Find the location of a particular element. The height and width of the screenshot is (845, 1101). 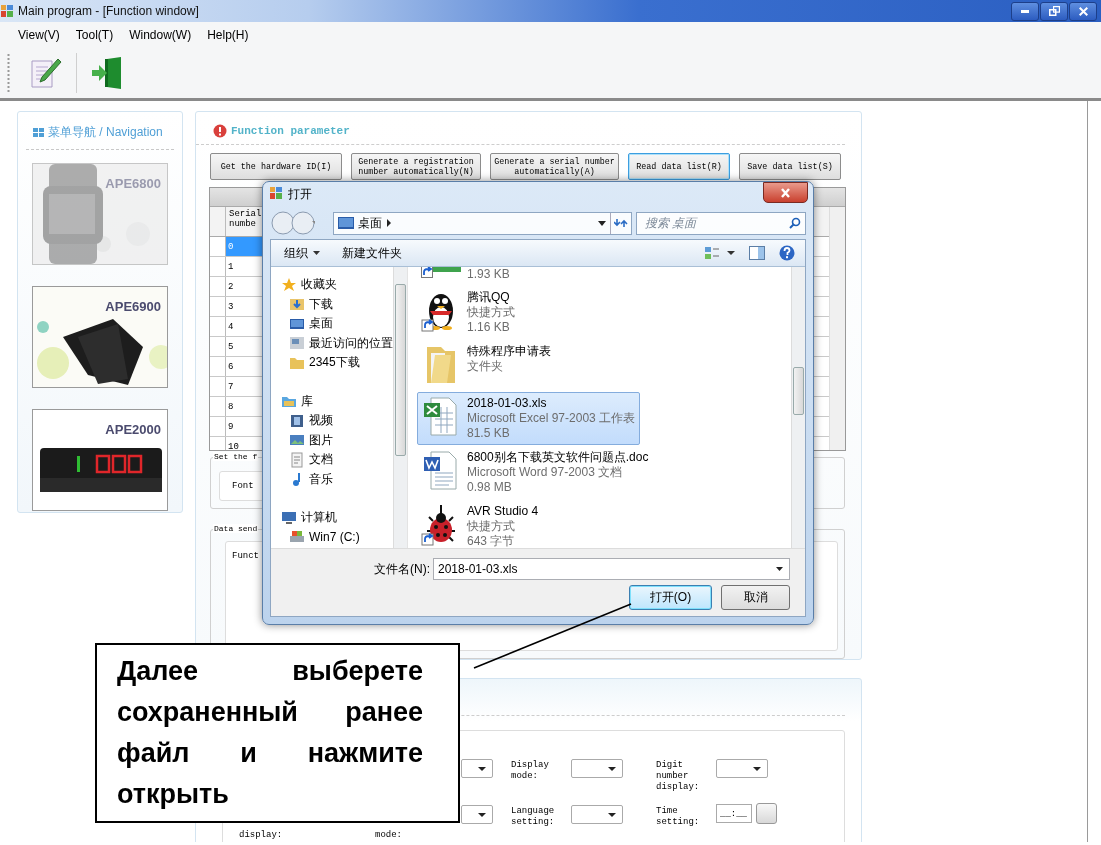

toolbar-command: 新建文件夹 is located at coordinates (372, 253).